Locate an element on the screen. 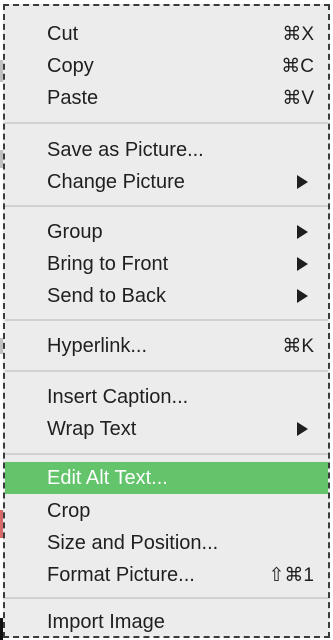  shortcut-label: ⌘K is located at coordinates (298, 346).